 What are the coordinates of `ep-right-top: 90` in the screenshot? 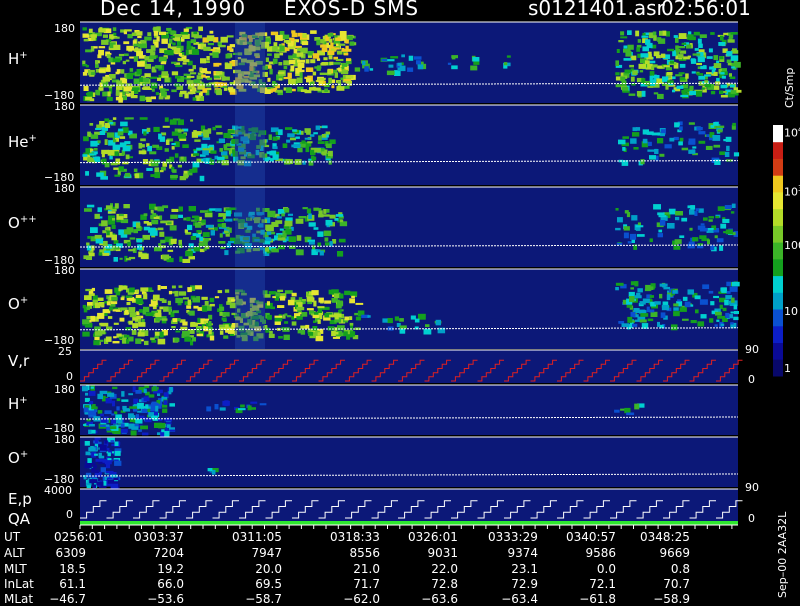 It's located at (752, 487).